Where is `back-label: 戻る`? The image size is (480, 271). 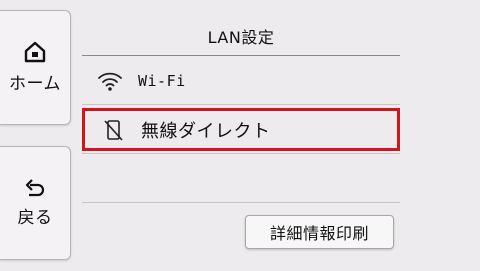
back-label: 戻る is located at coordinates (35, 217).